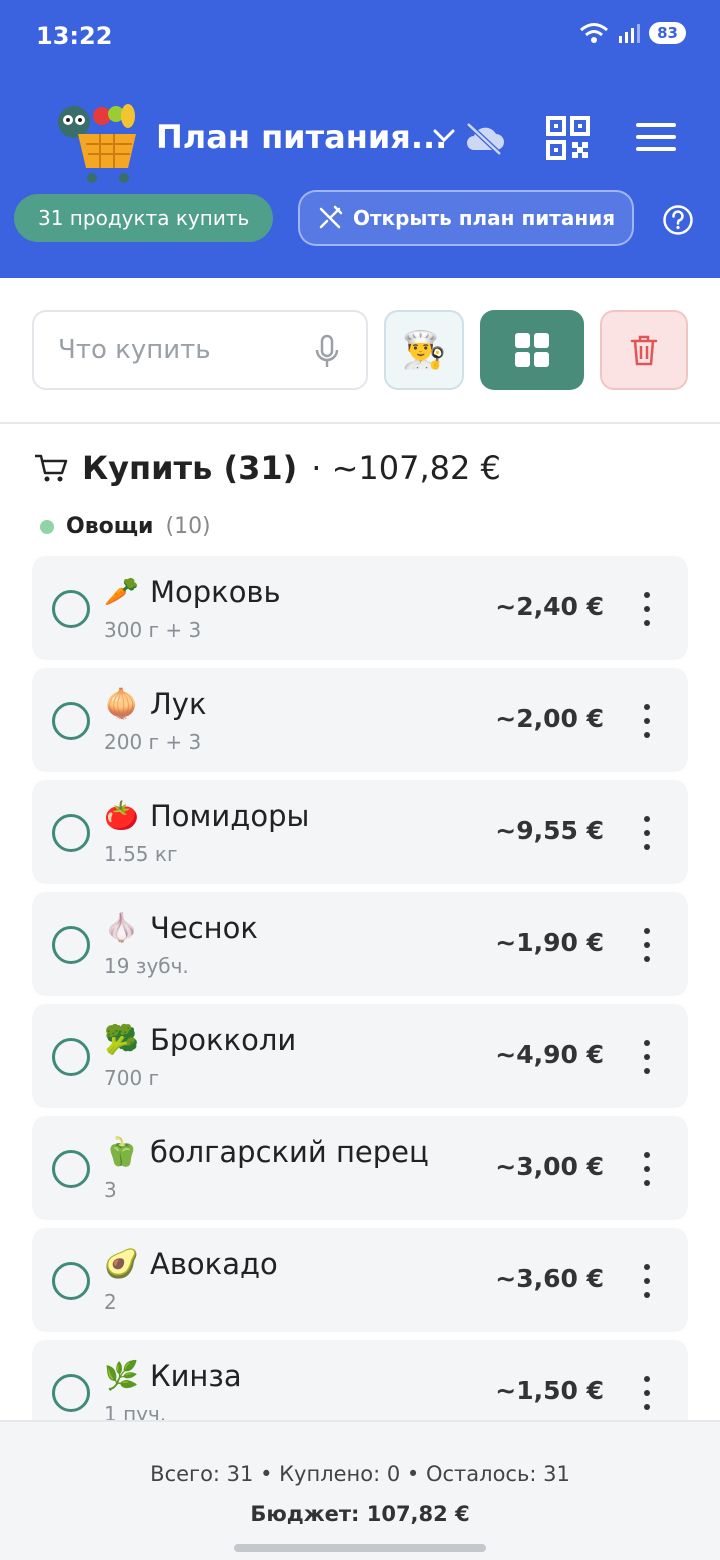 This screenshot has height=1560, width=720. I want to click on item-quantity: 19 зубч., so click(146, 966).